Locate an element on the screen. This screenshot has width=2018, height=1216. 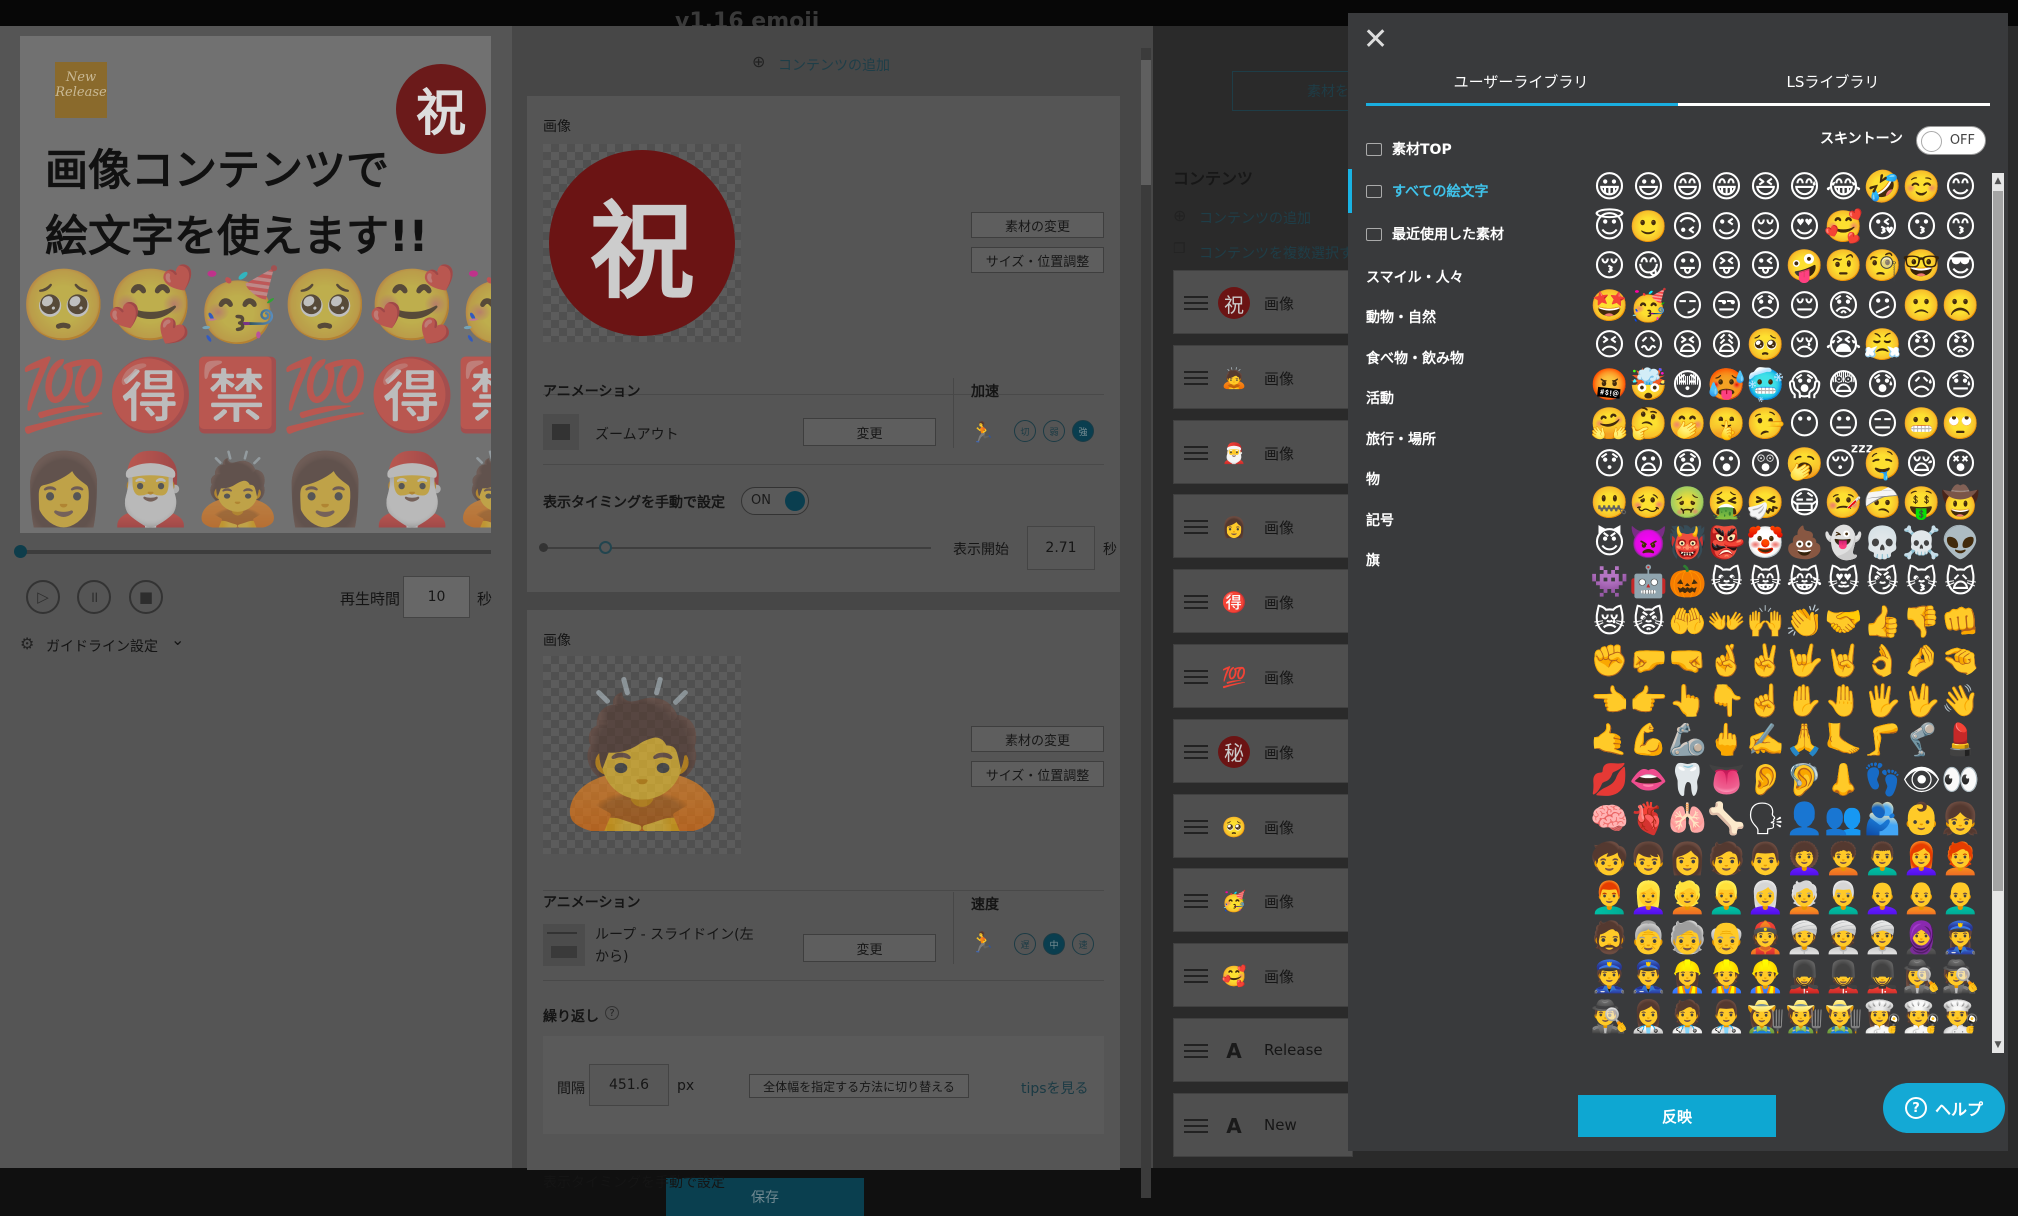
emoji-cell: 👣 is located at coordinates (1882, 781).